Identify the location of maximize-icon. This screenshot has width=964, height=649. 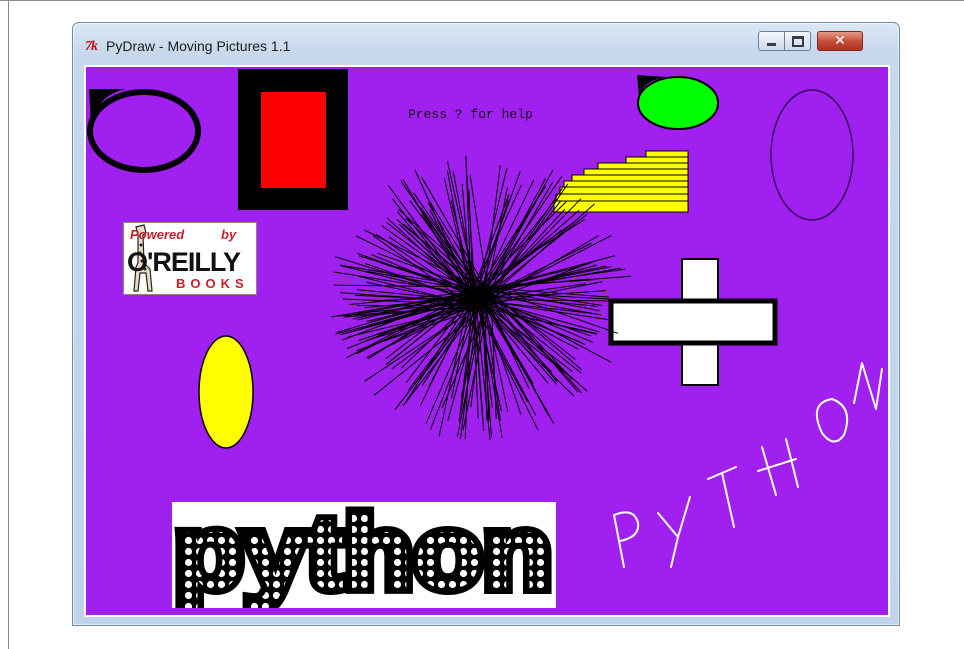
(797, 41).